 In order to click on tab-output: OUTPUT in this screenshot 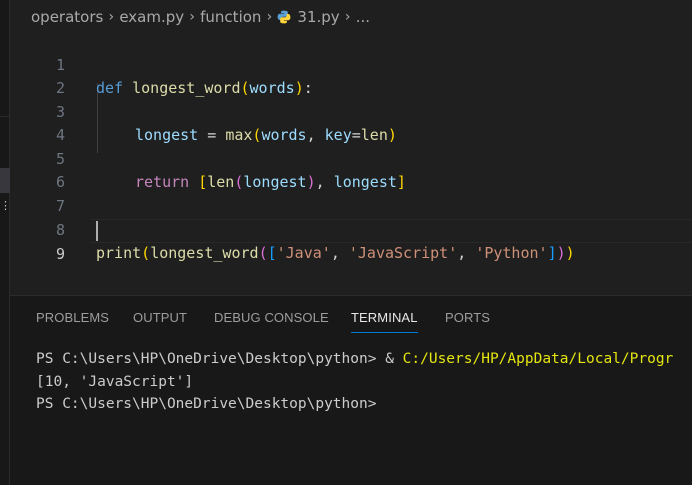, I will do `click(160, 317)`.